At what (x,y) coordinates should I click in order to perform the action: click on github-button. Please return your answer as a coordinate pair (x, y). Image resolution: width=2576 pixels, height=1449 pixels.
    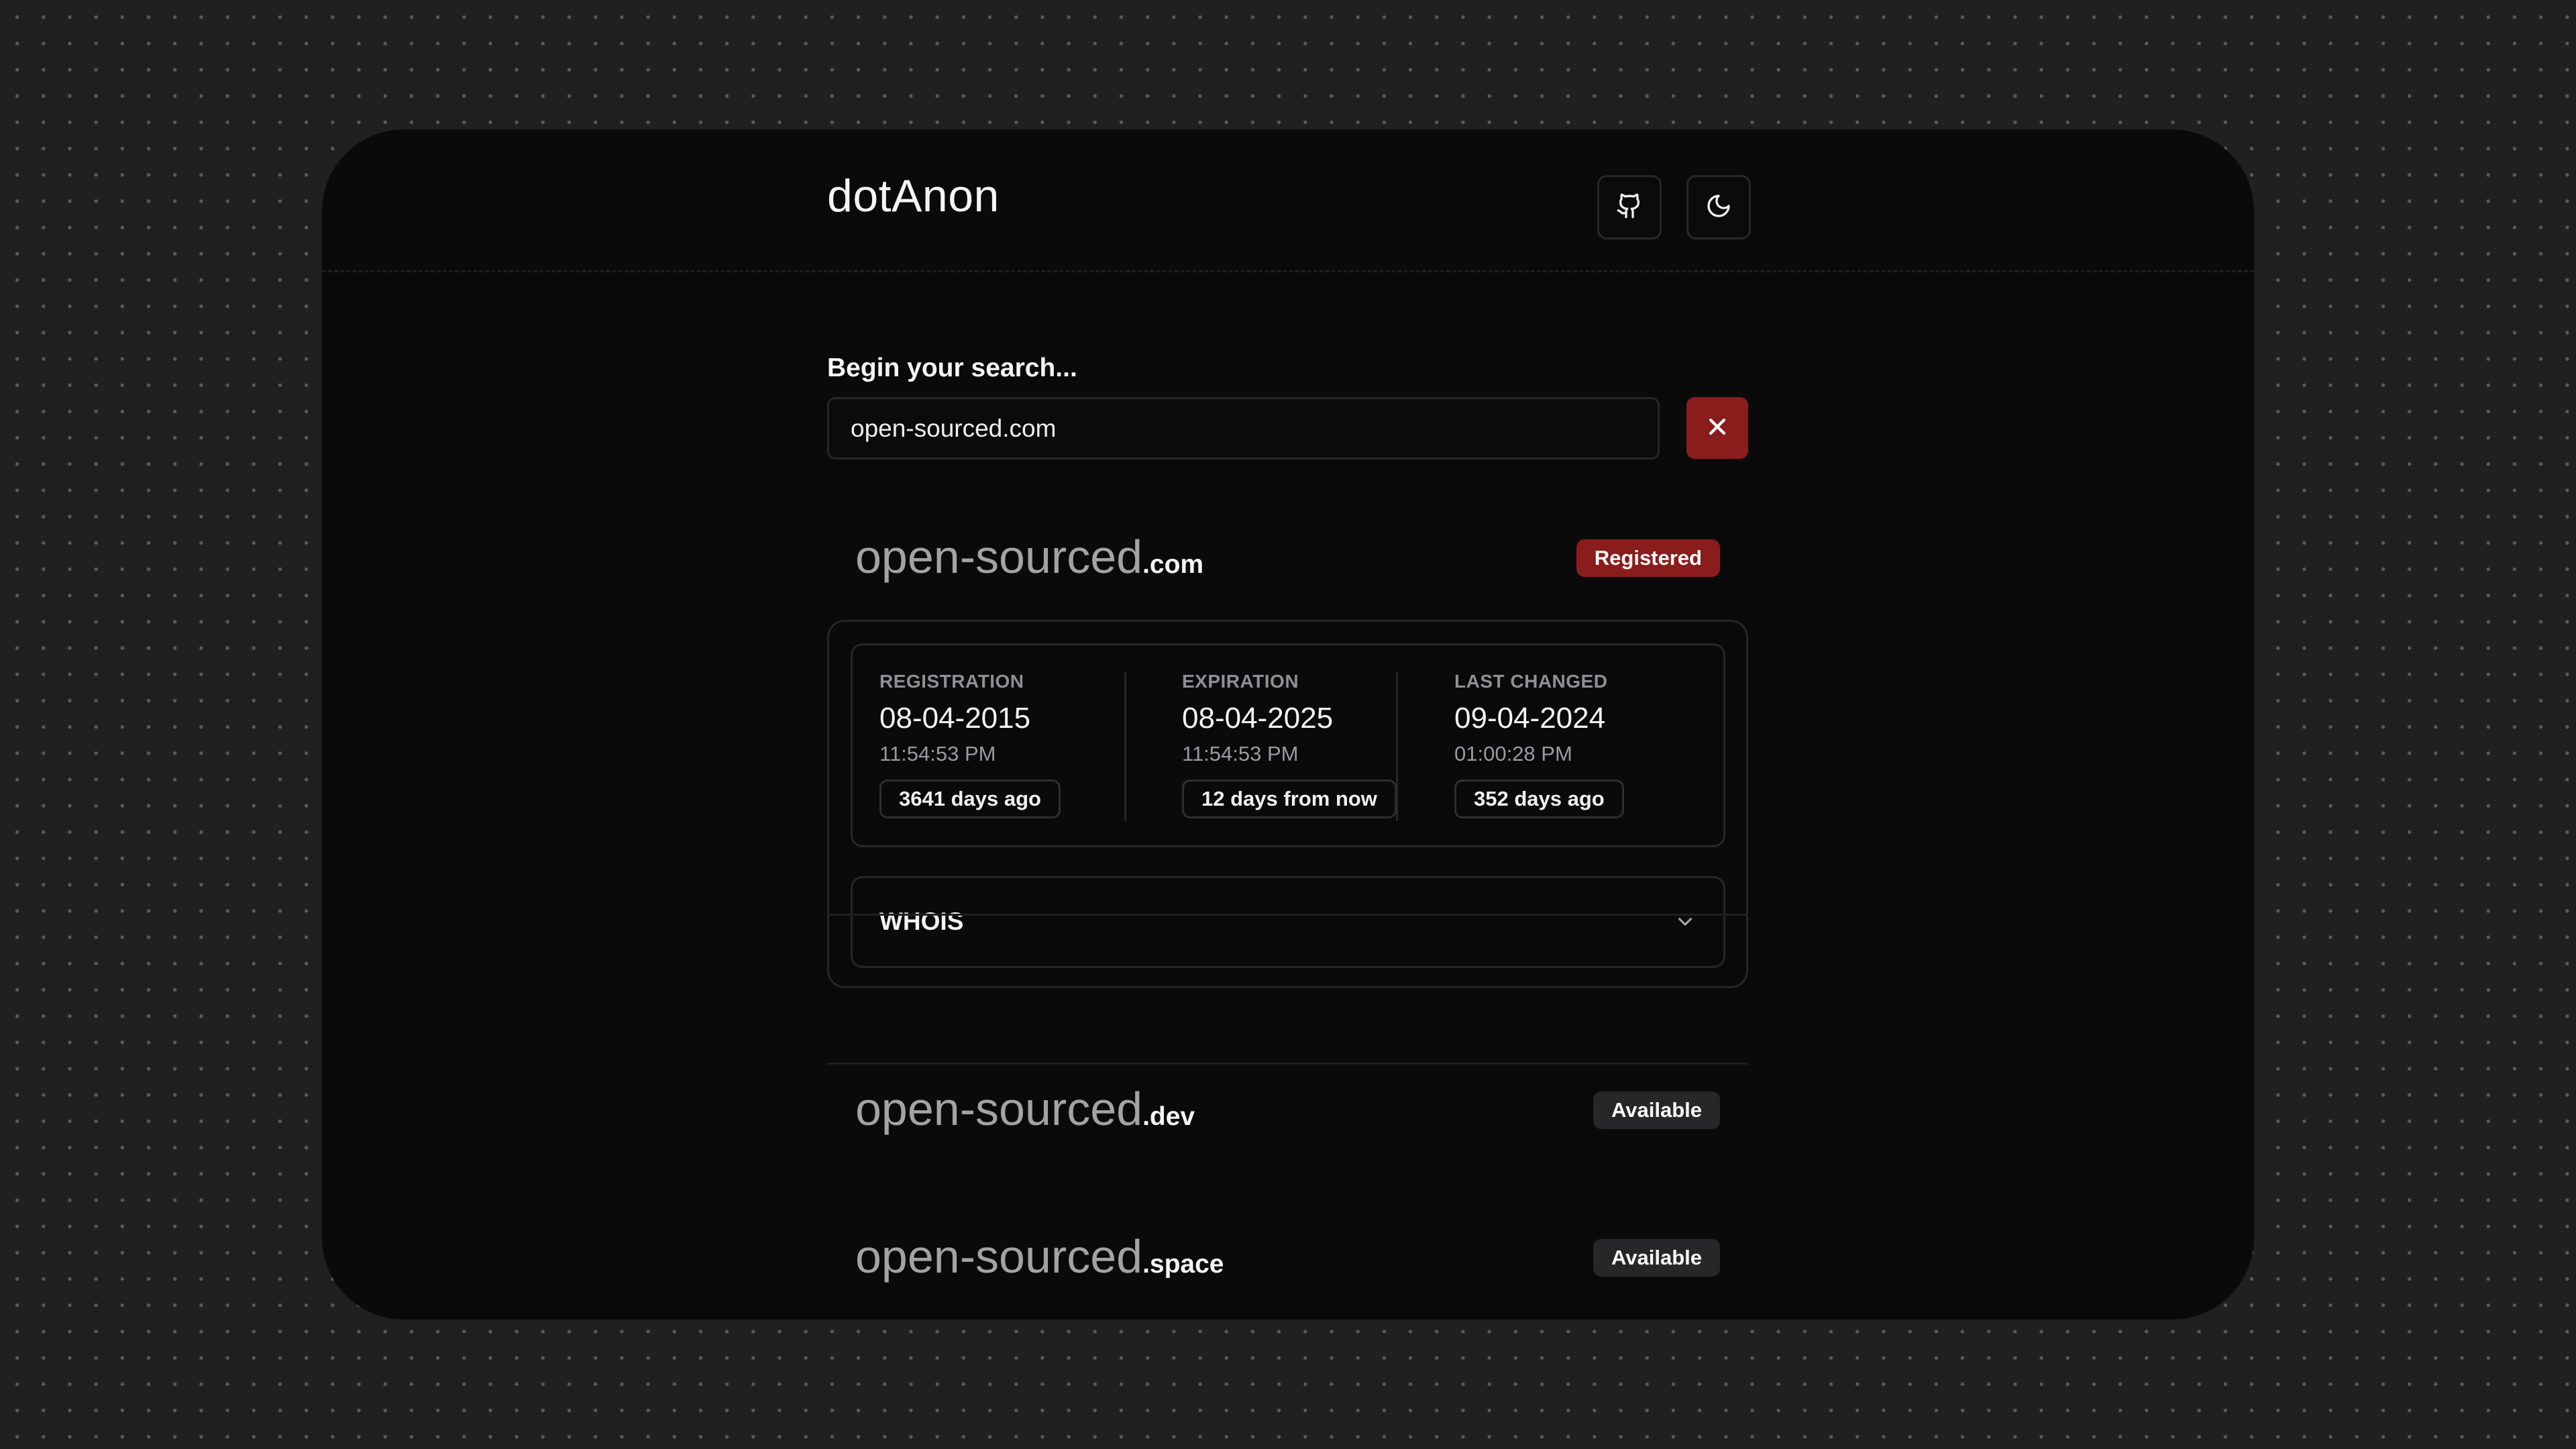
    Looking at the image, I should click on (1629, 207).